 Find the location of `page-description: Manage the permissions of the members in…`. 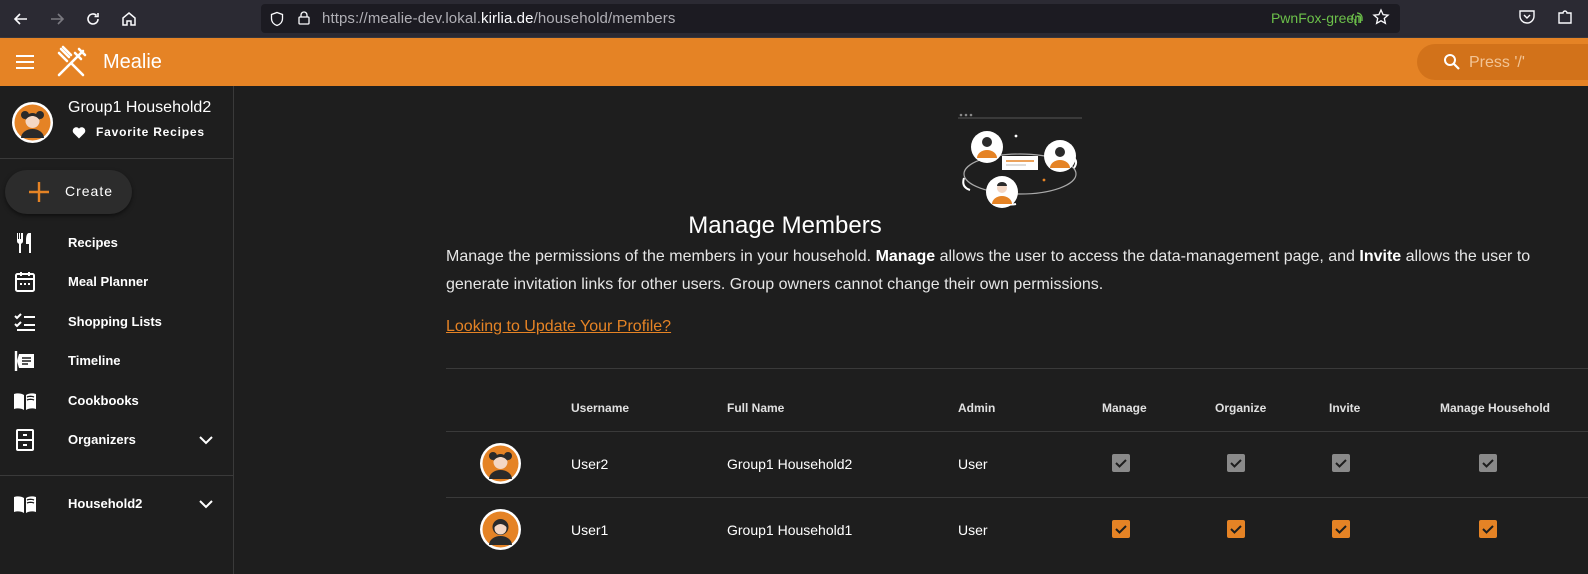

page-description: Manage the permissions of the members in… is located at coordinates (1006, 271).